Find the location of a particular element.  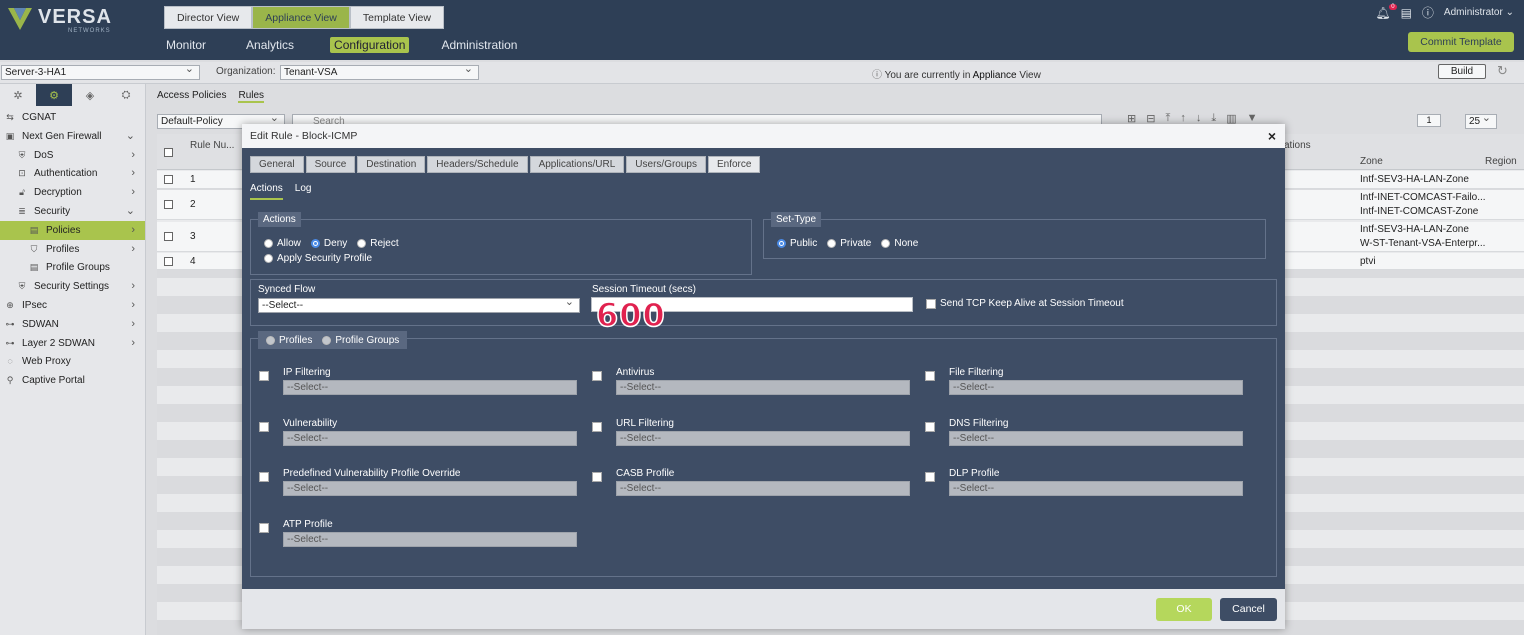

user-menu: Administrator ⌄ is located at coordinates (1479, 12).